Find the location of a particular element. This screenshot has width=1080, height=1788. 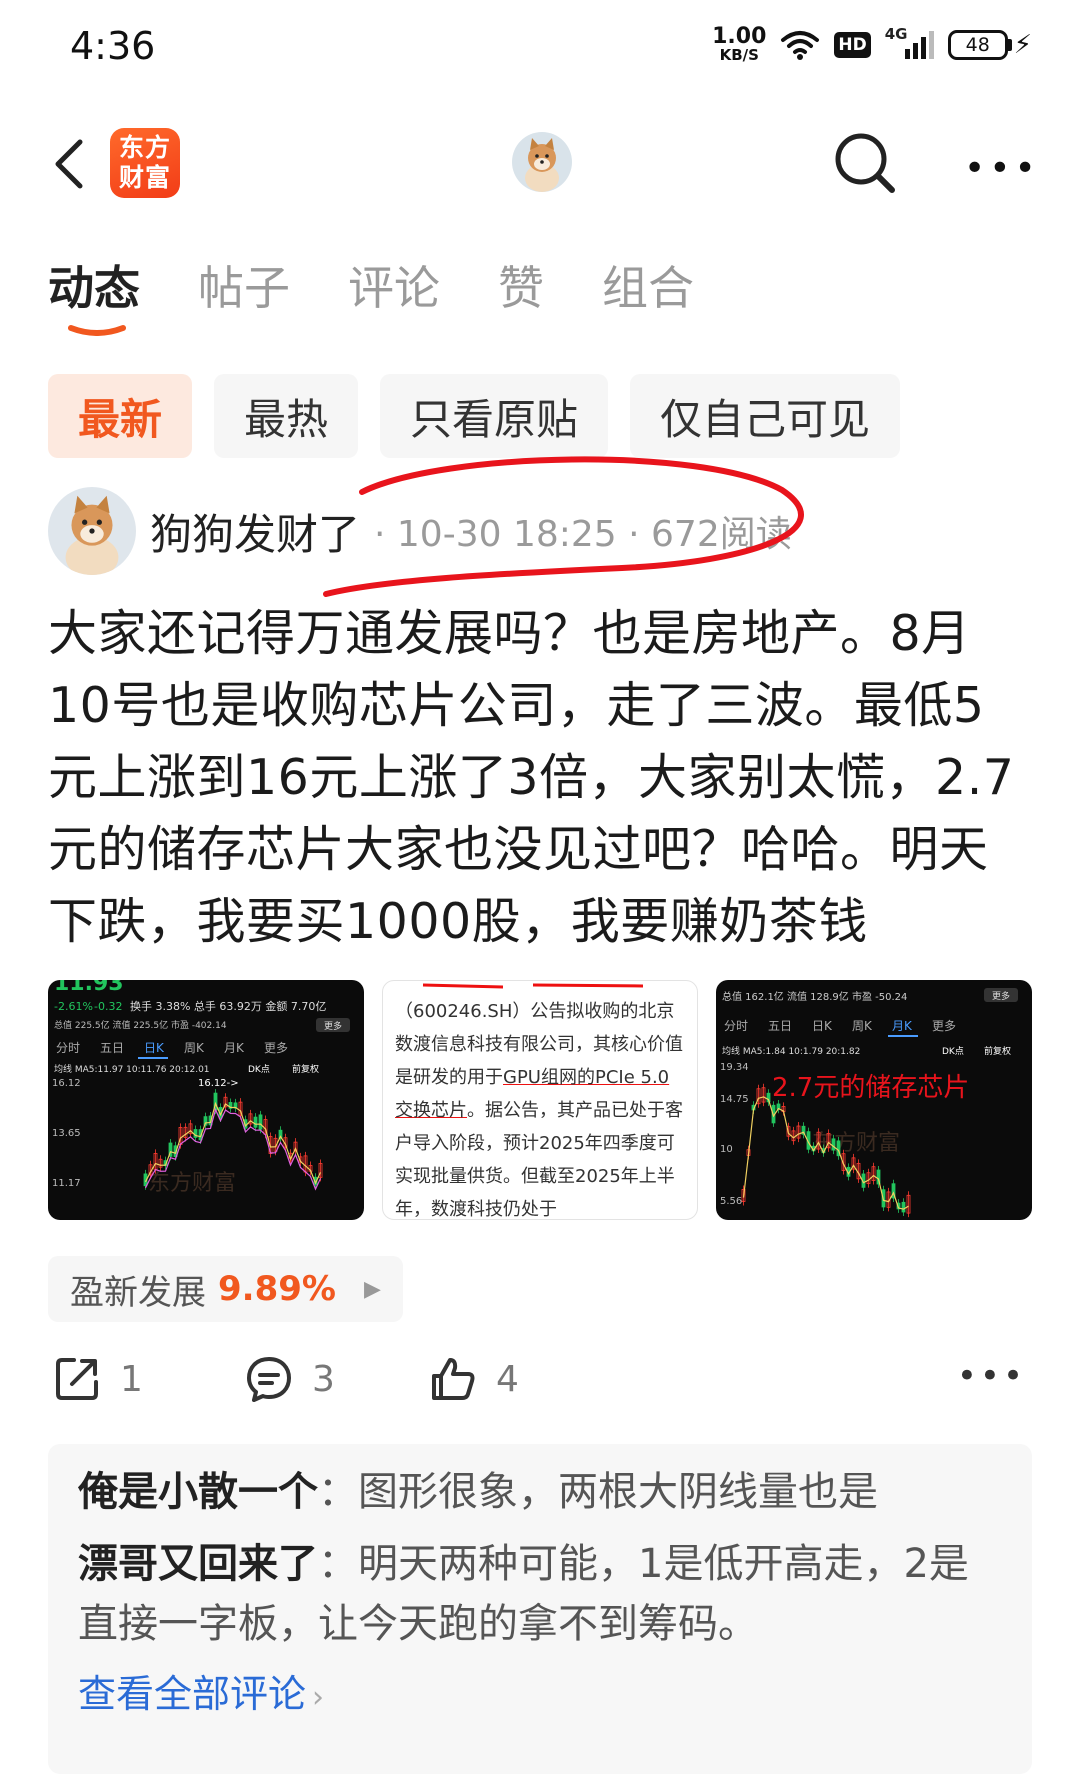

tab-label: 赞 is located at coordinates (521, 288).